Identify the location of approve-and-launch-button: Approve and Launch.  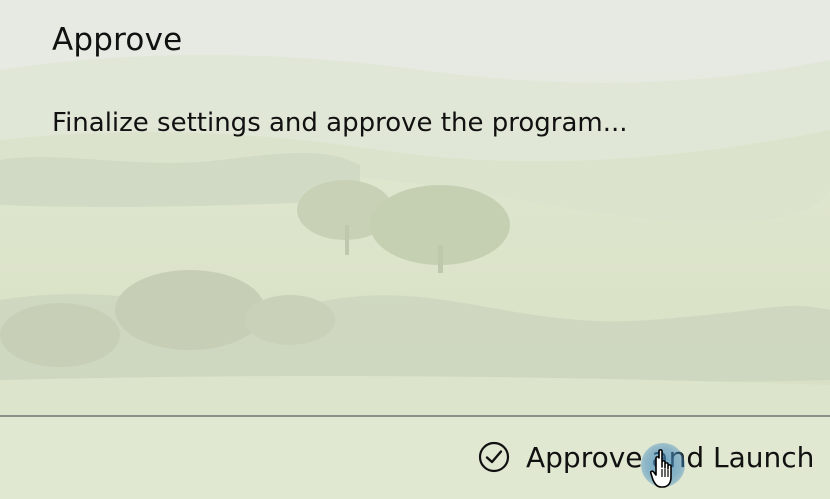
(645, 457).